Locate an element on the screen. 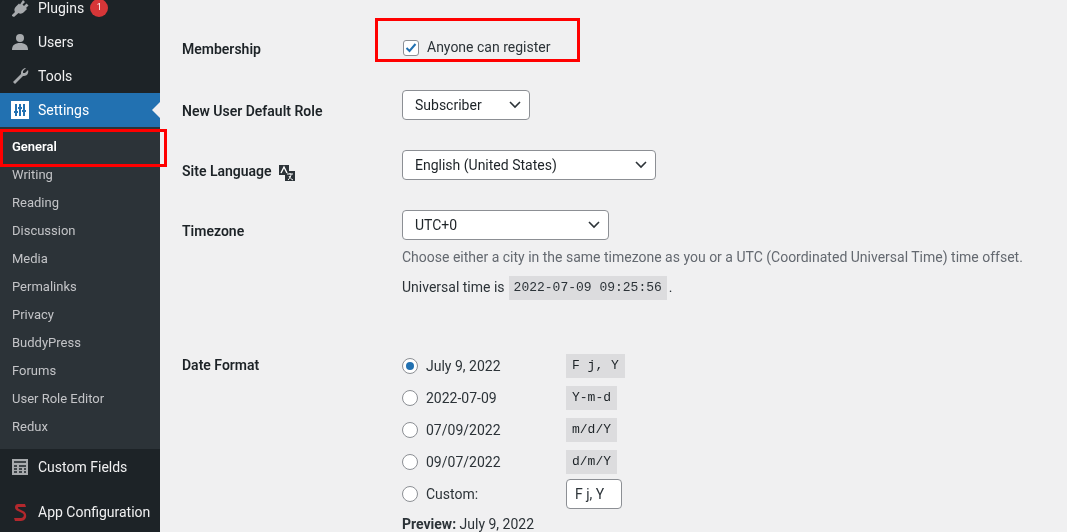 This screenshot has height=532, width=1067. timezone-select: UTC+0 is located at coordinates (505, 225).